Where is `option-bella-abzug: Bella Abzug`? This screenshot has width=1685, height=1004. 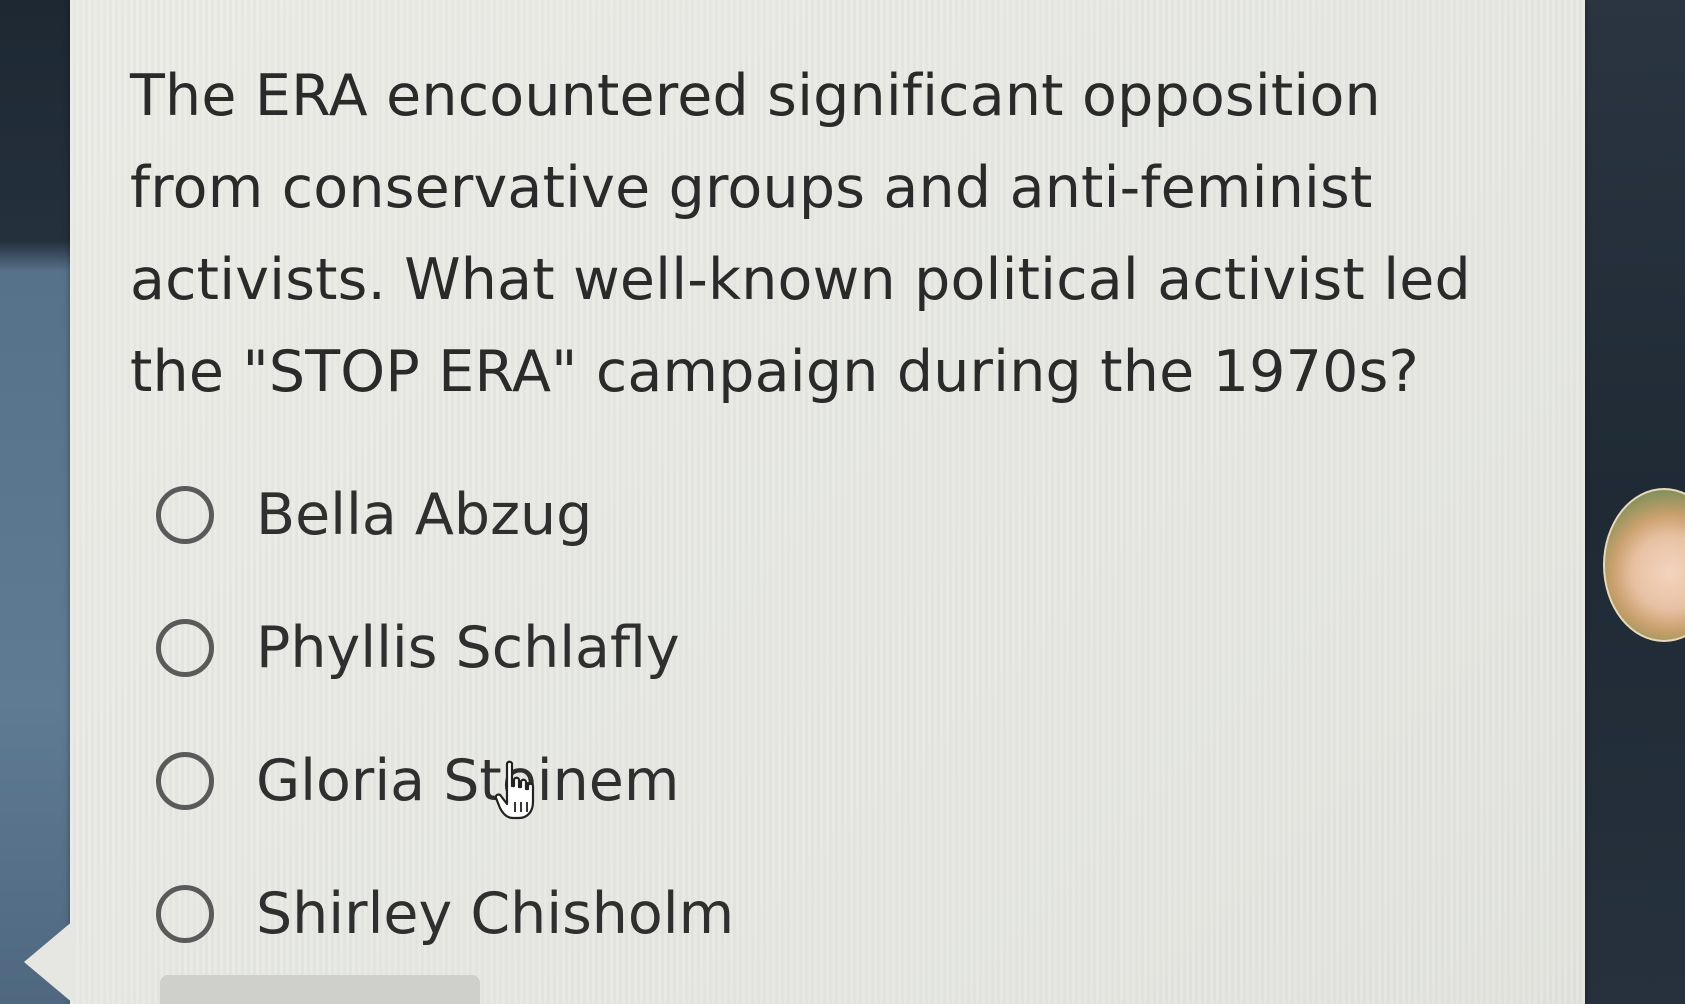 option-bella-abzug: Bella Abzug is located at coordinates (445, 514).